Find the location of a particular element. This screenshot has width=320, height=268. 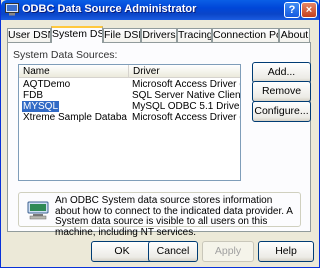

odbc-app-icon is located at coordinates (12, 9).